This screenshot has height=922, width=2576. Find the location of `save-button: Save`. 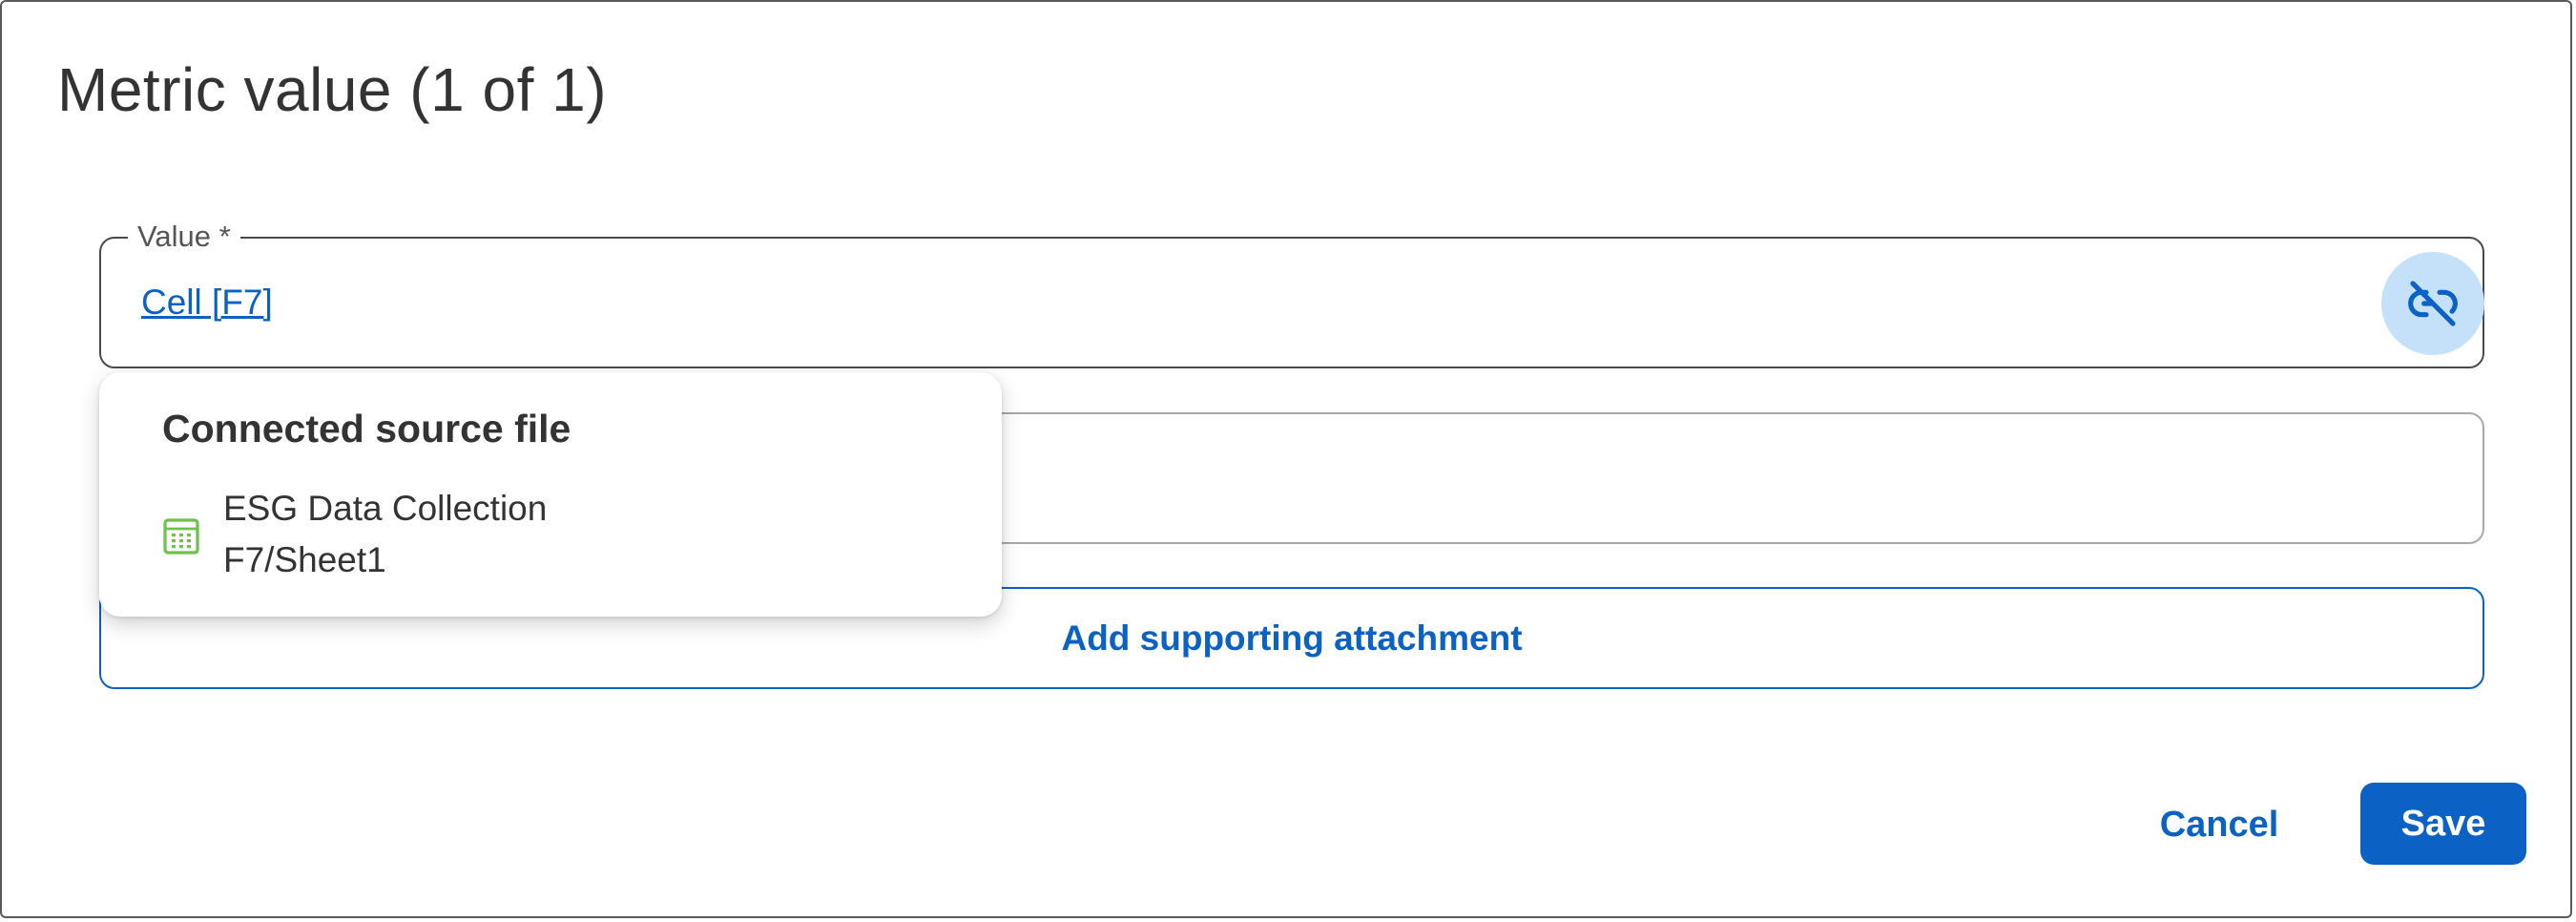

save-button: Save is located at coordinates (2443, 824).